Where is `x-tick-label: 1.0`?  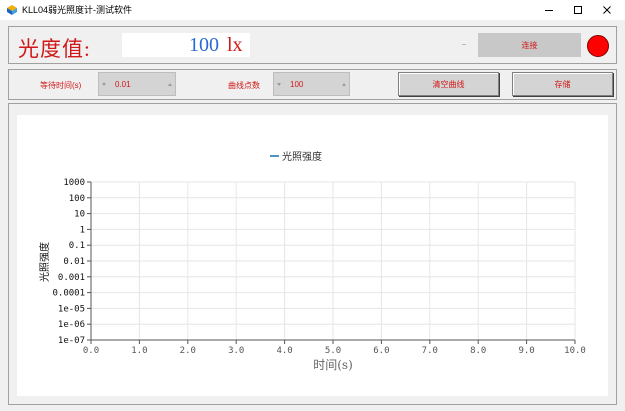 x-tick-label: 1.0 is located at coordinates (139, 351).